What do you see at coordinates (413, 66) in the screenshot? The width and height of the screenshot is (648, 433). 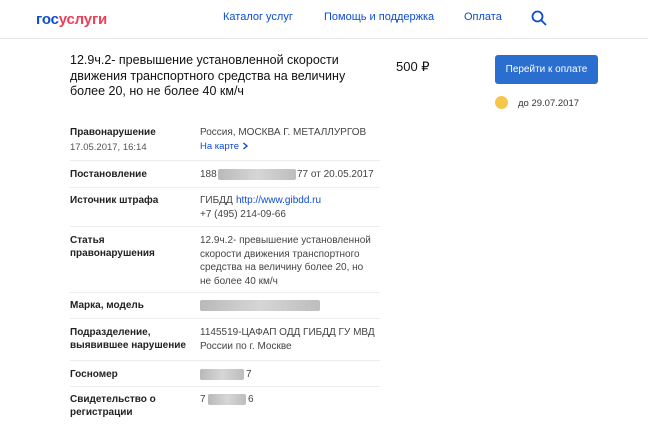 I see `fine-amount: 500 ₽` at bounding box center [413, 66].